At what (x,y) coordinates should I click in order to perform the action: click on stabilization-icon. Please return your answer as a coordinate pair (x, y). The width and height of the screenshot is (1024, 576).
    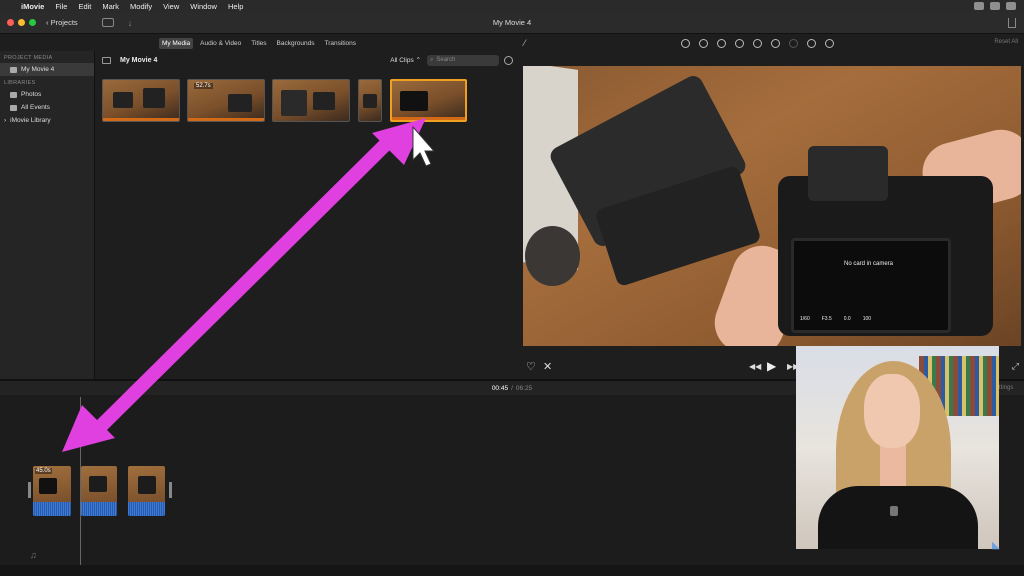
    Looking at the image, I should click on (739, 43).